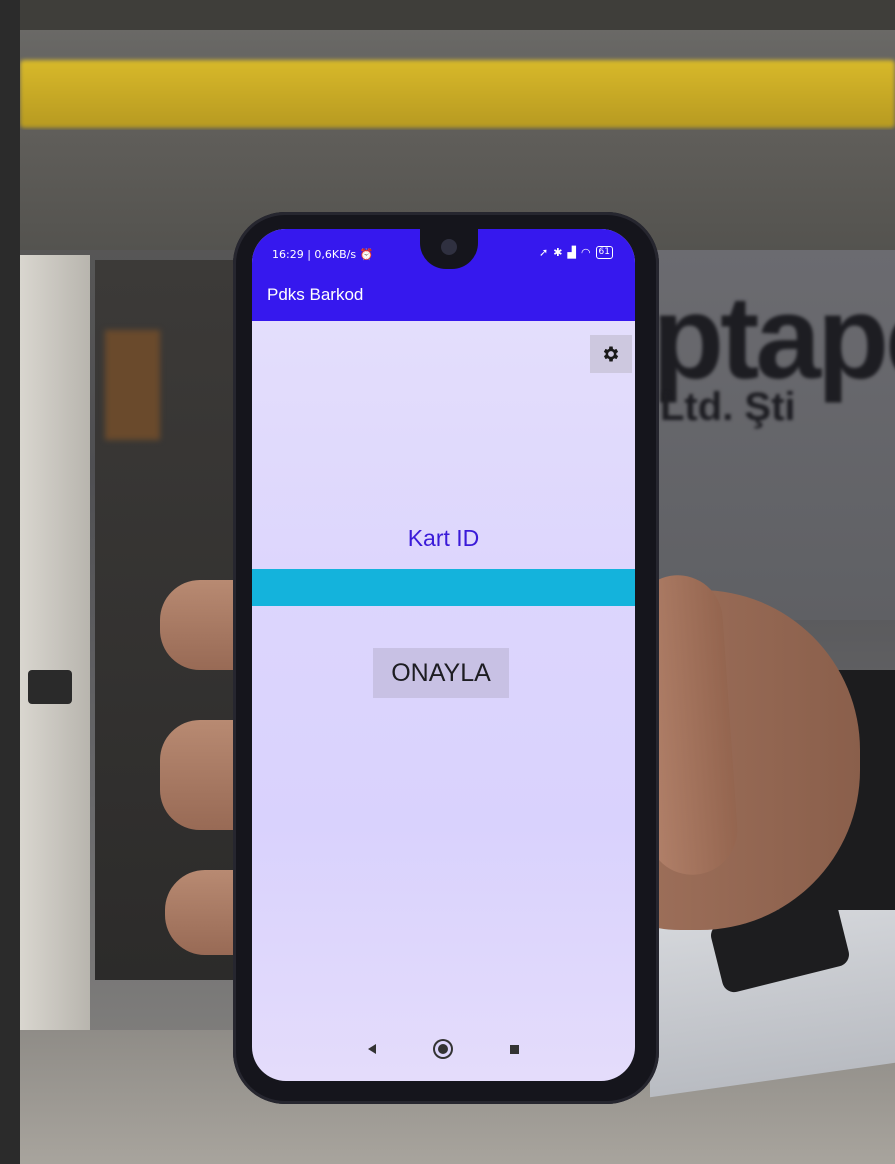 This screenshot has height=1164, width=895. I want to click on status-time-text: 16:29 | 0,6KB/s, so click(314, 254).